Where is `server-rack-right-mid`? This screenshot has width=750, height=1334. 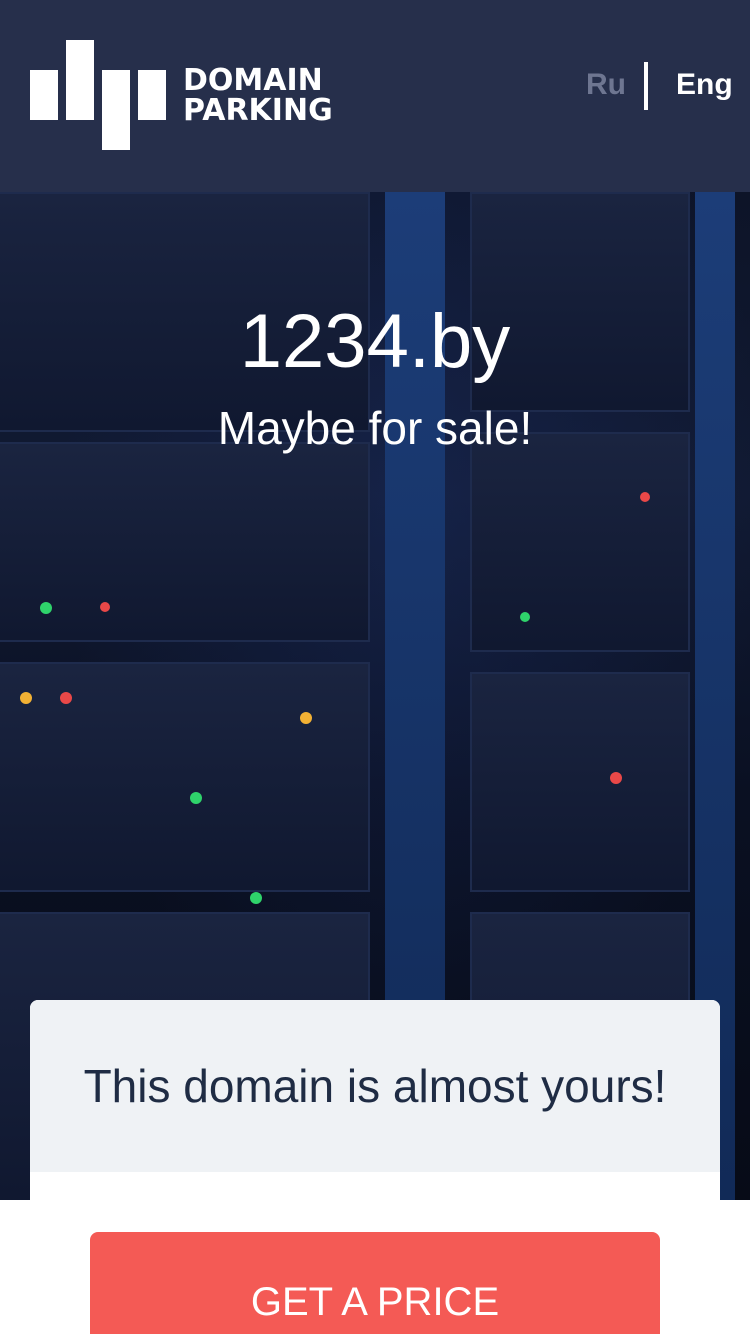
server-rack-right-mid is located at coordinates (580, 542).